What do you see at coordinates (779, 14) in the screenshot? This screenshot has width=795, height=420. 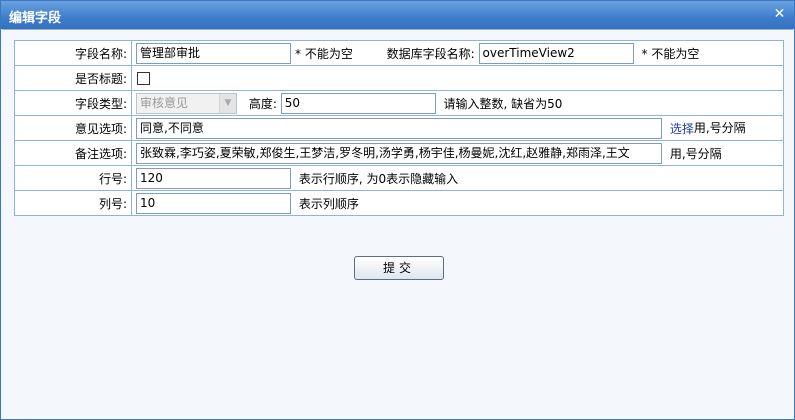 I see `close-icon: ✕` at bounding box center [779, 14].